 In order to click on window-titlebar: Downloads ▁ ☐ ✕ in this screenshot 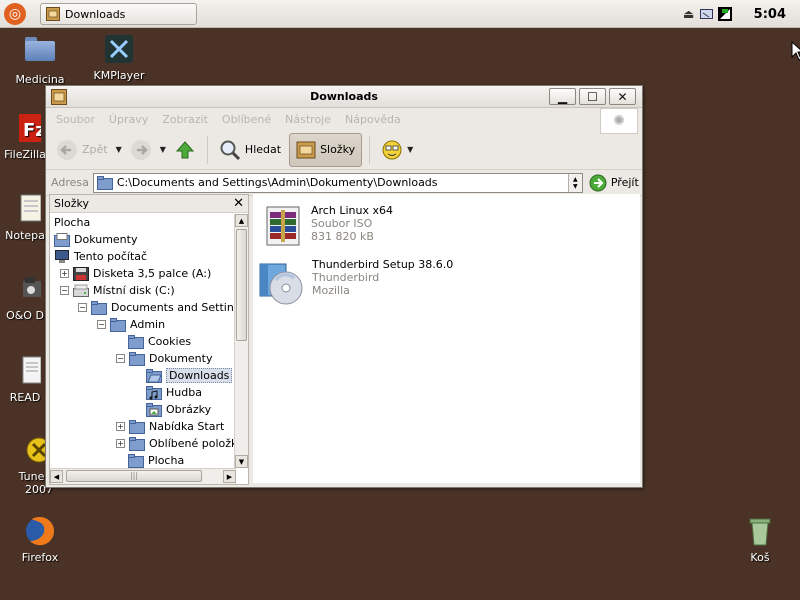, I will do `click(344, 97)`.